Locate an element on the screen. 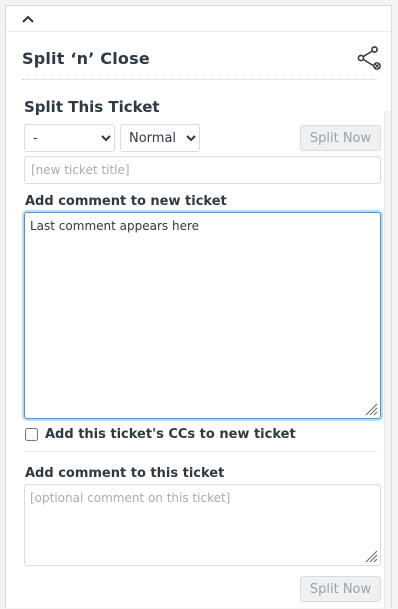 The height and width of the screenshot is (609, 398). this-ticket-comment-label: Add comment to this ticket is located at coordinates (125, 473).